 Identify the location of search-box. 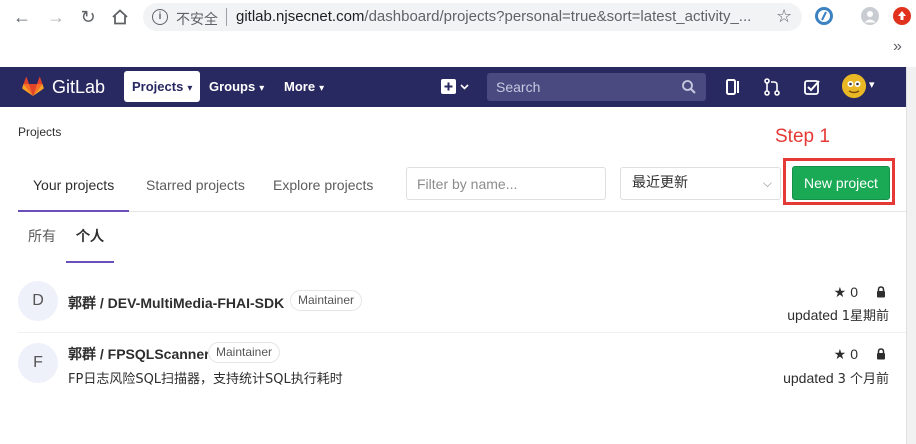
(596, 87).